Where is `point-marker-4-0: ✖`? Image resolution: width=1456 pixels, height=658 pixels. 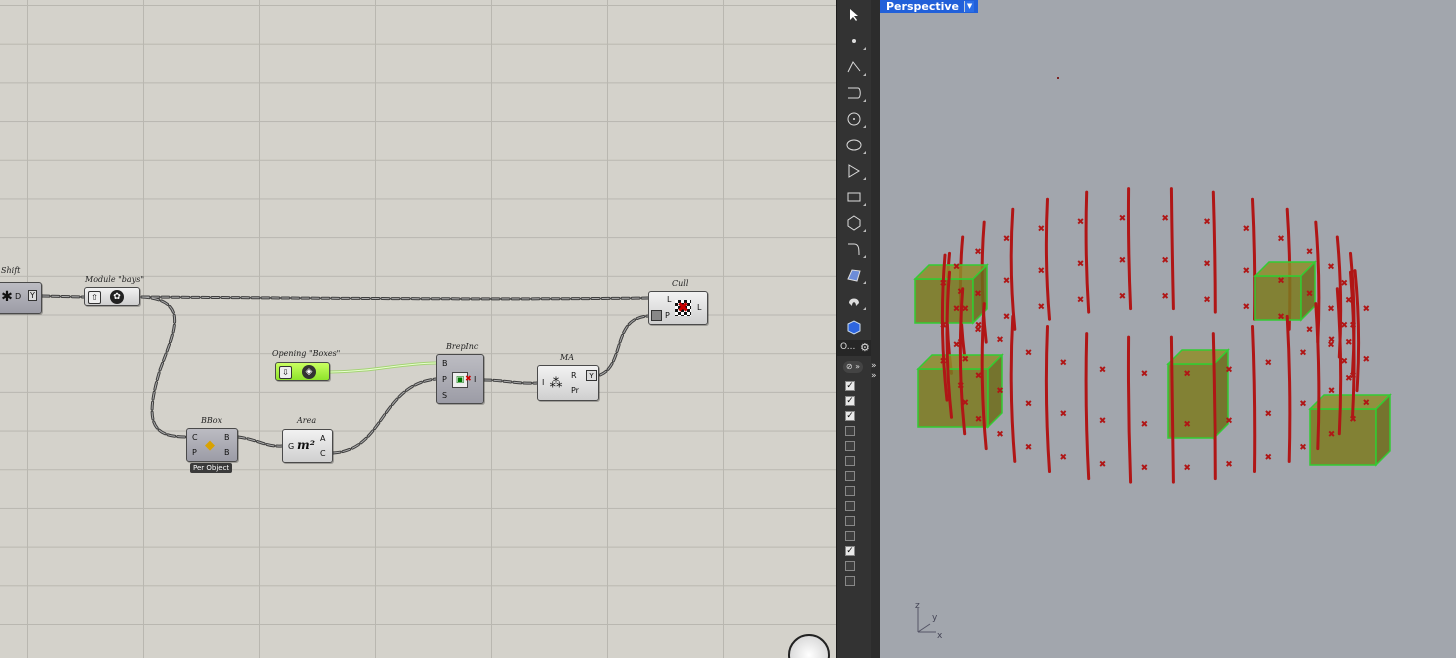 point-marker-4-0: ✖ is located at coordinates (1303, 354).